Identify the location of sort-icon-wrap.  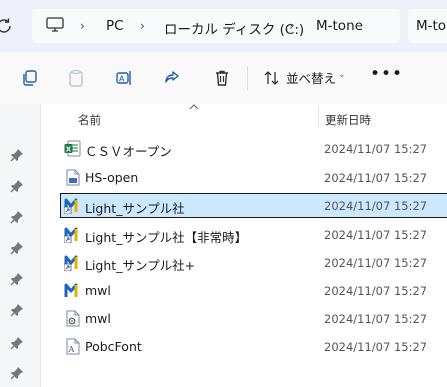
(272, 78).